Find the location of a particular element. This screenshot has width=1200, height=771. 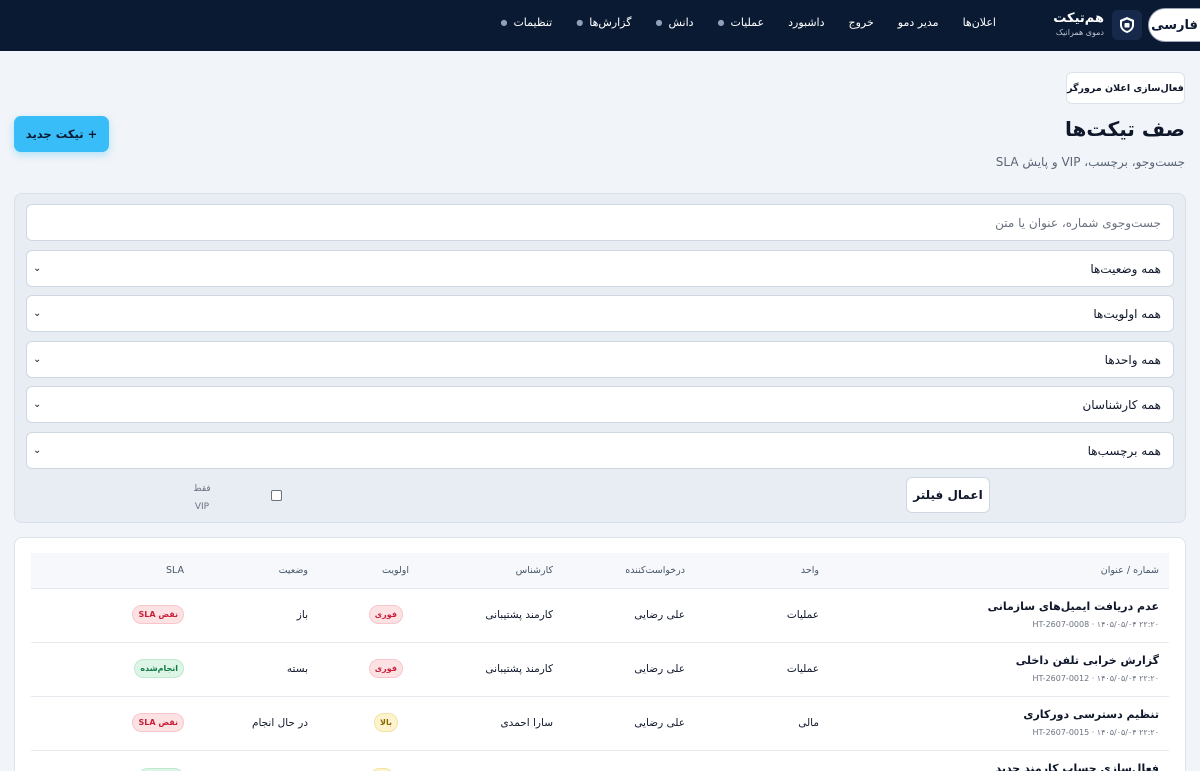

nav-item-logout: خروج is located at coordinates (861, 22).